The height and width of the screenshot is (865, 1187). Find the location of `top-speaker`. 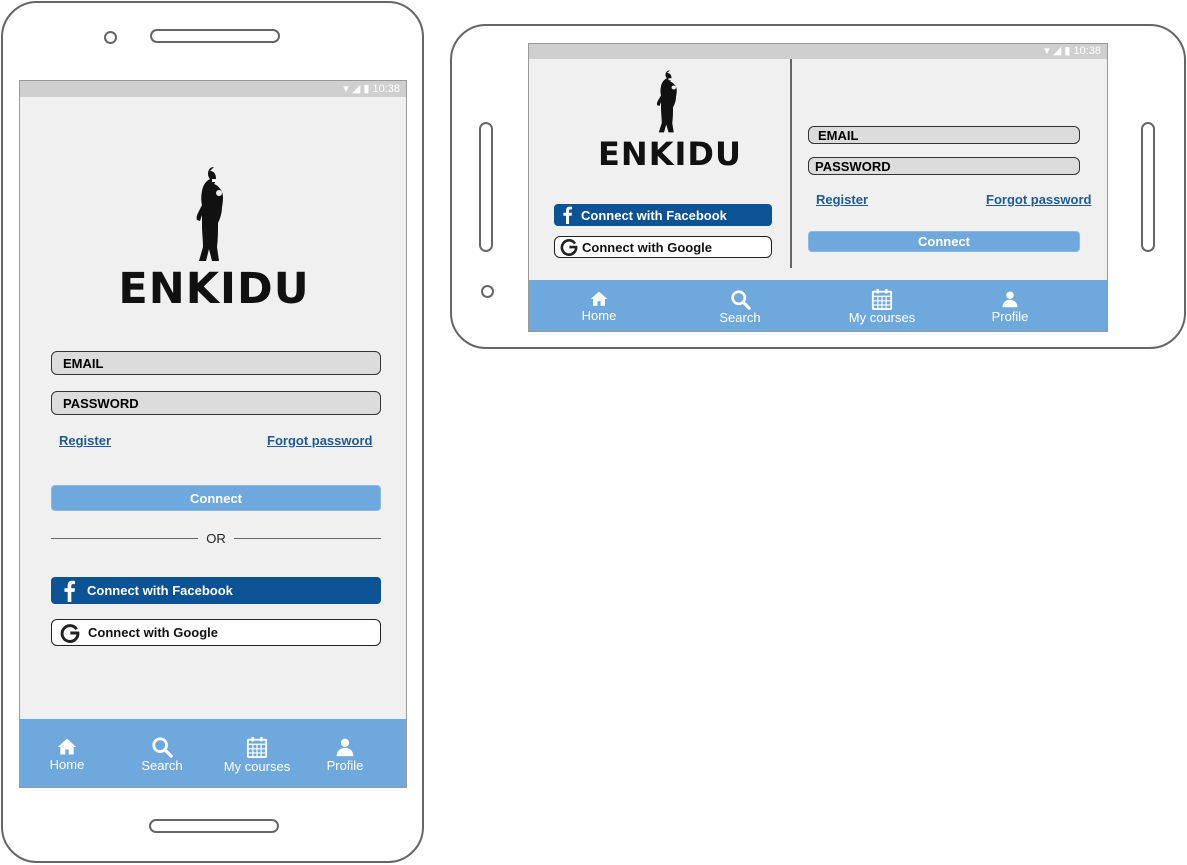

top-speaker is located at coordinates (215, 36).